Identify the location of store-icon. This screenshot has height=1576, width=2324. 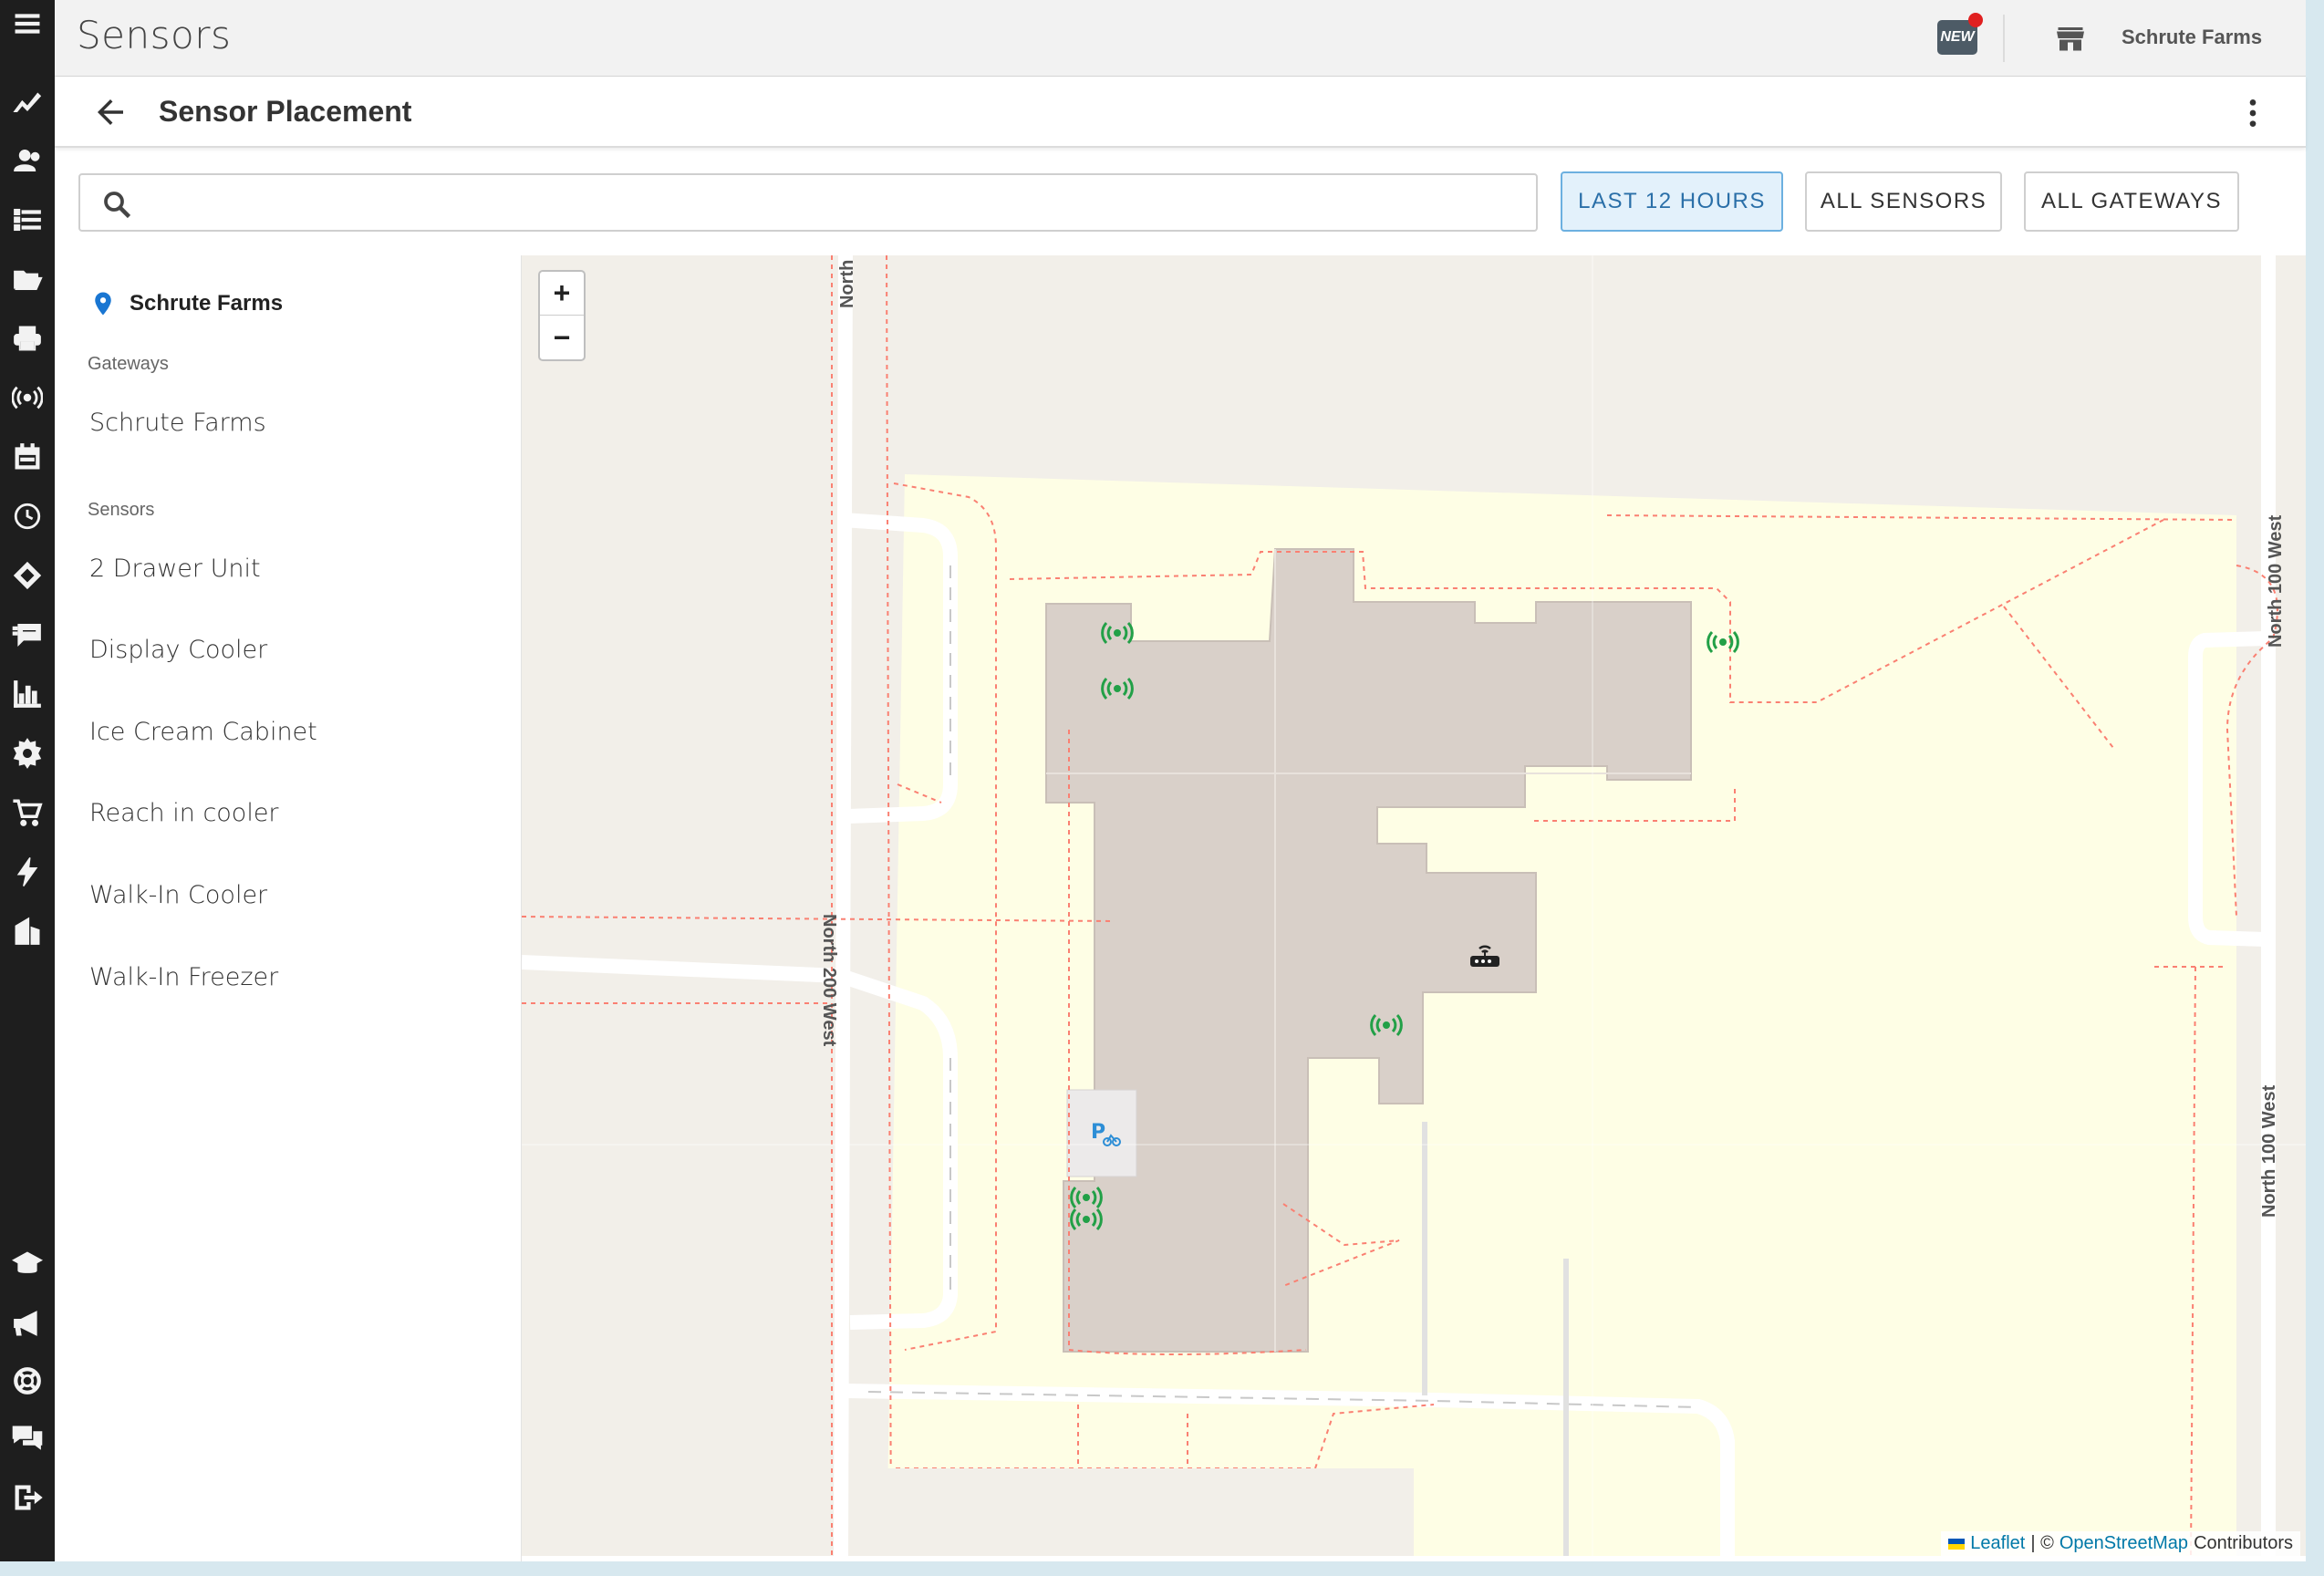
(2070, 38).